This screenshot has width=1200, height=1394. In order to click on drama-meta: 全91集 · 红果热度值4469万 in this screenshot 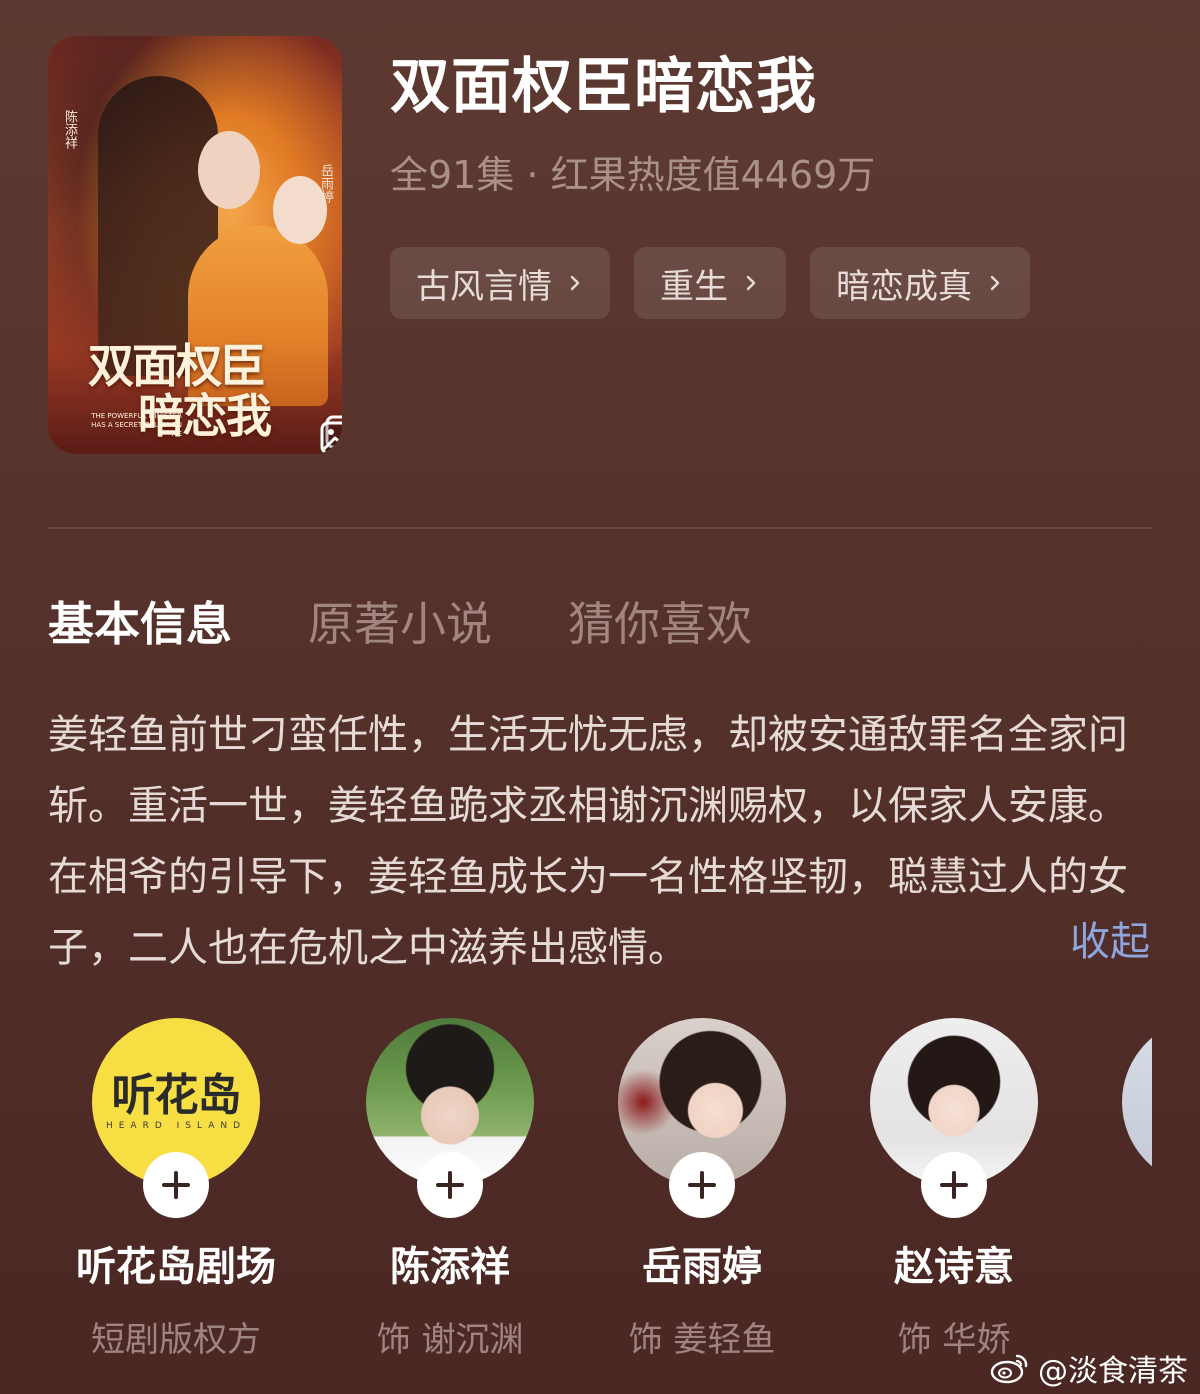, I will do `click(633, 175)`.